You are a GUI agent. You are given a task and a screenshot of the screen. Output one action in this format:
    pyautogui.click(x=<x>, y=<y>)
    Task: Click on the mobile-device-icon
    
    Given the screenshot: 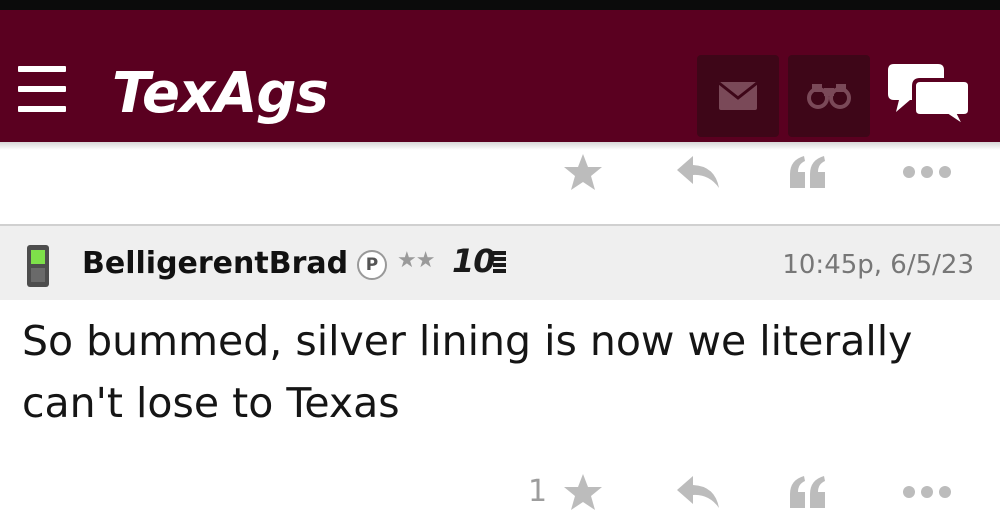 What is the action you would take?
    pyautogui.click(x=38, y=266)
    